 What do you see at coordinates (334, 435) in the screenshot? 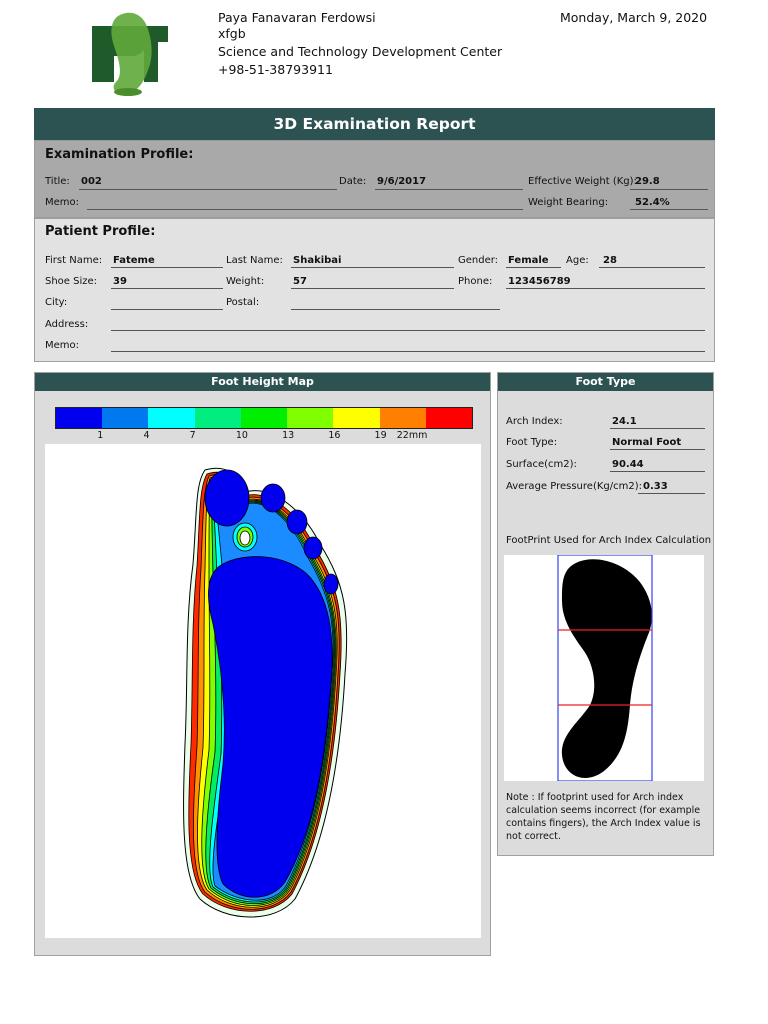
I see `scale-label-5: 16` at bounding box center [334, 435].